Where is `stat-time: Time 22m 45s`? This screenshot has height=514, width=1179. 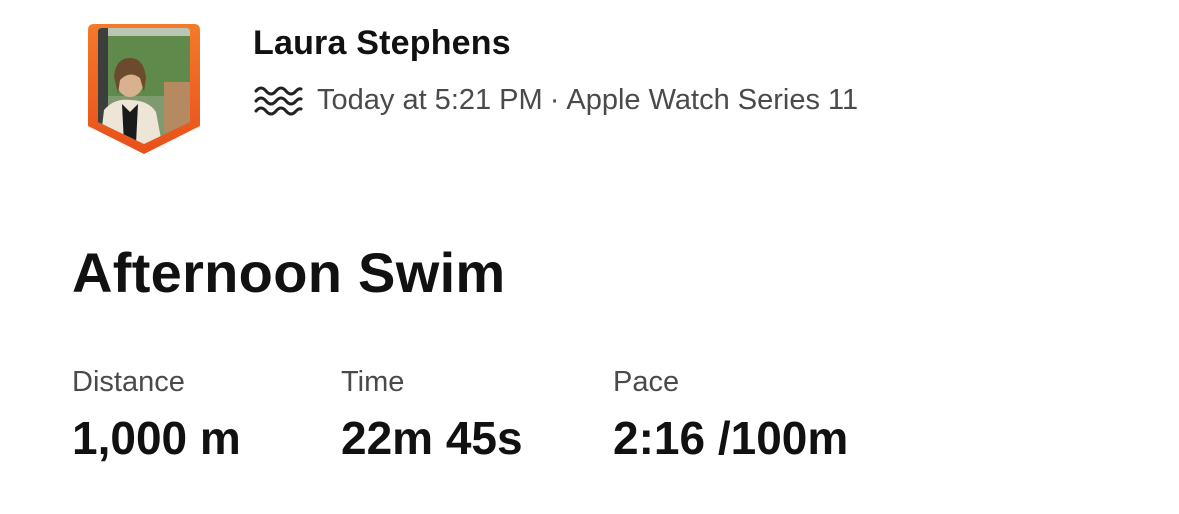
stat-time: Time 22m 45s is located at coordinates (432, 415).